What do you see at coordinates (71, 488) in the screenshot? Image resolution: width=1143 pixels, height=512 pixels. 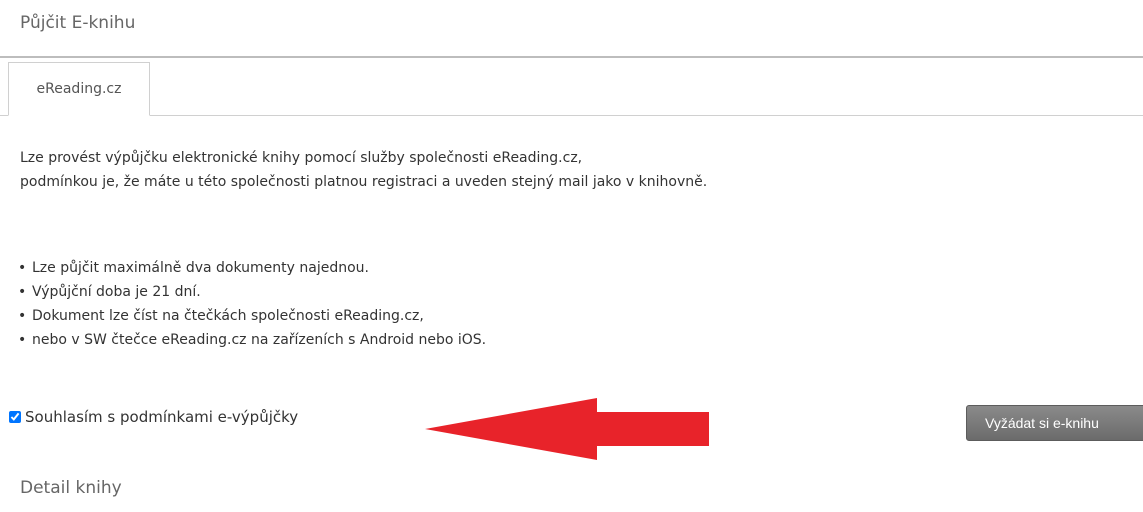 I see `detail-title: Detail knihy` at bounding box center [71, 488].